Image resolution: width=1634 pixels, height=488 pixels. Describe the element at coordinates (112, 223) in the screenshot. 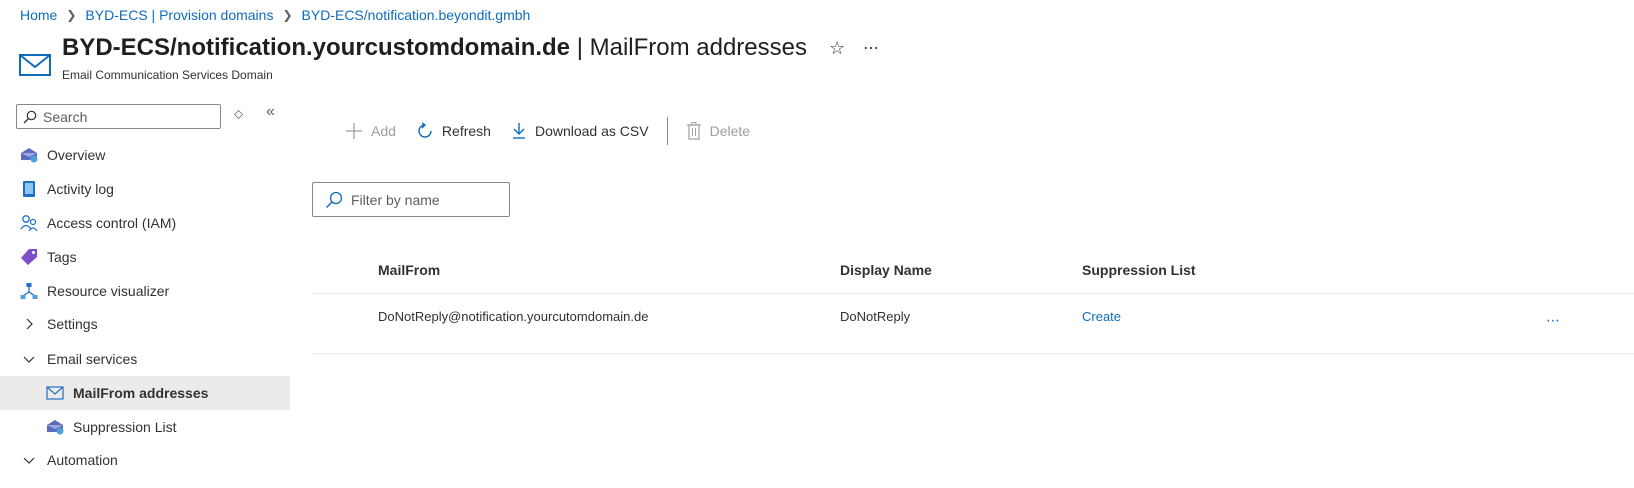

I see `sidebar-item-label: Access control (IAM)` at that location.